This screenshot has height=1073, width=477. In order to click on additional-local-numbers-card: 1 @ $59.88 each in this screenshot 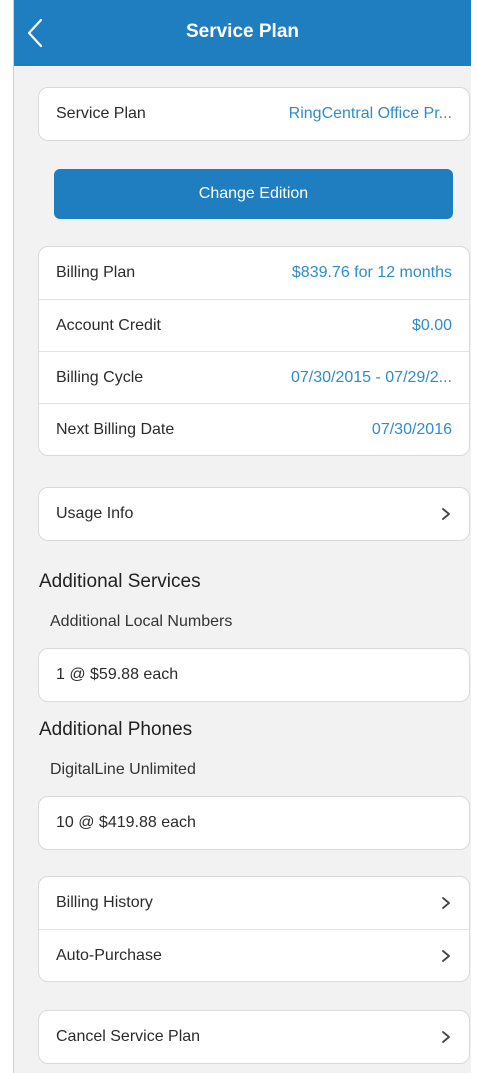, I will do `click(254, 675)`.